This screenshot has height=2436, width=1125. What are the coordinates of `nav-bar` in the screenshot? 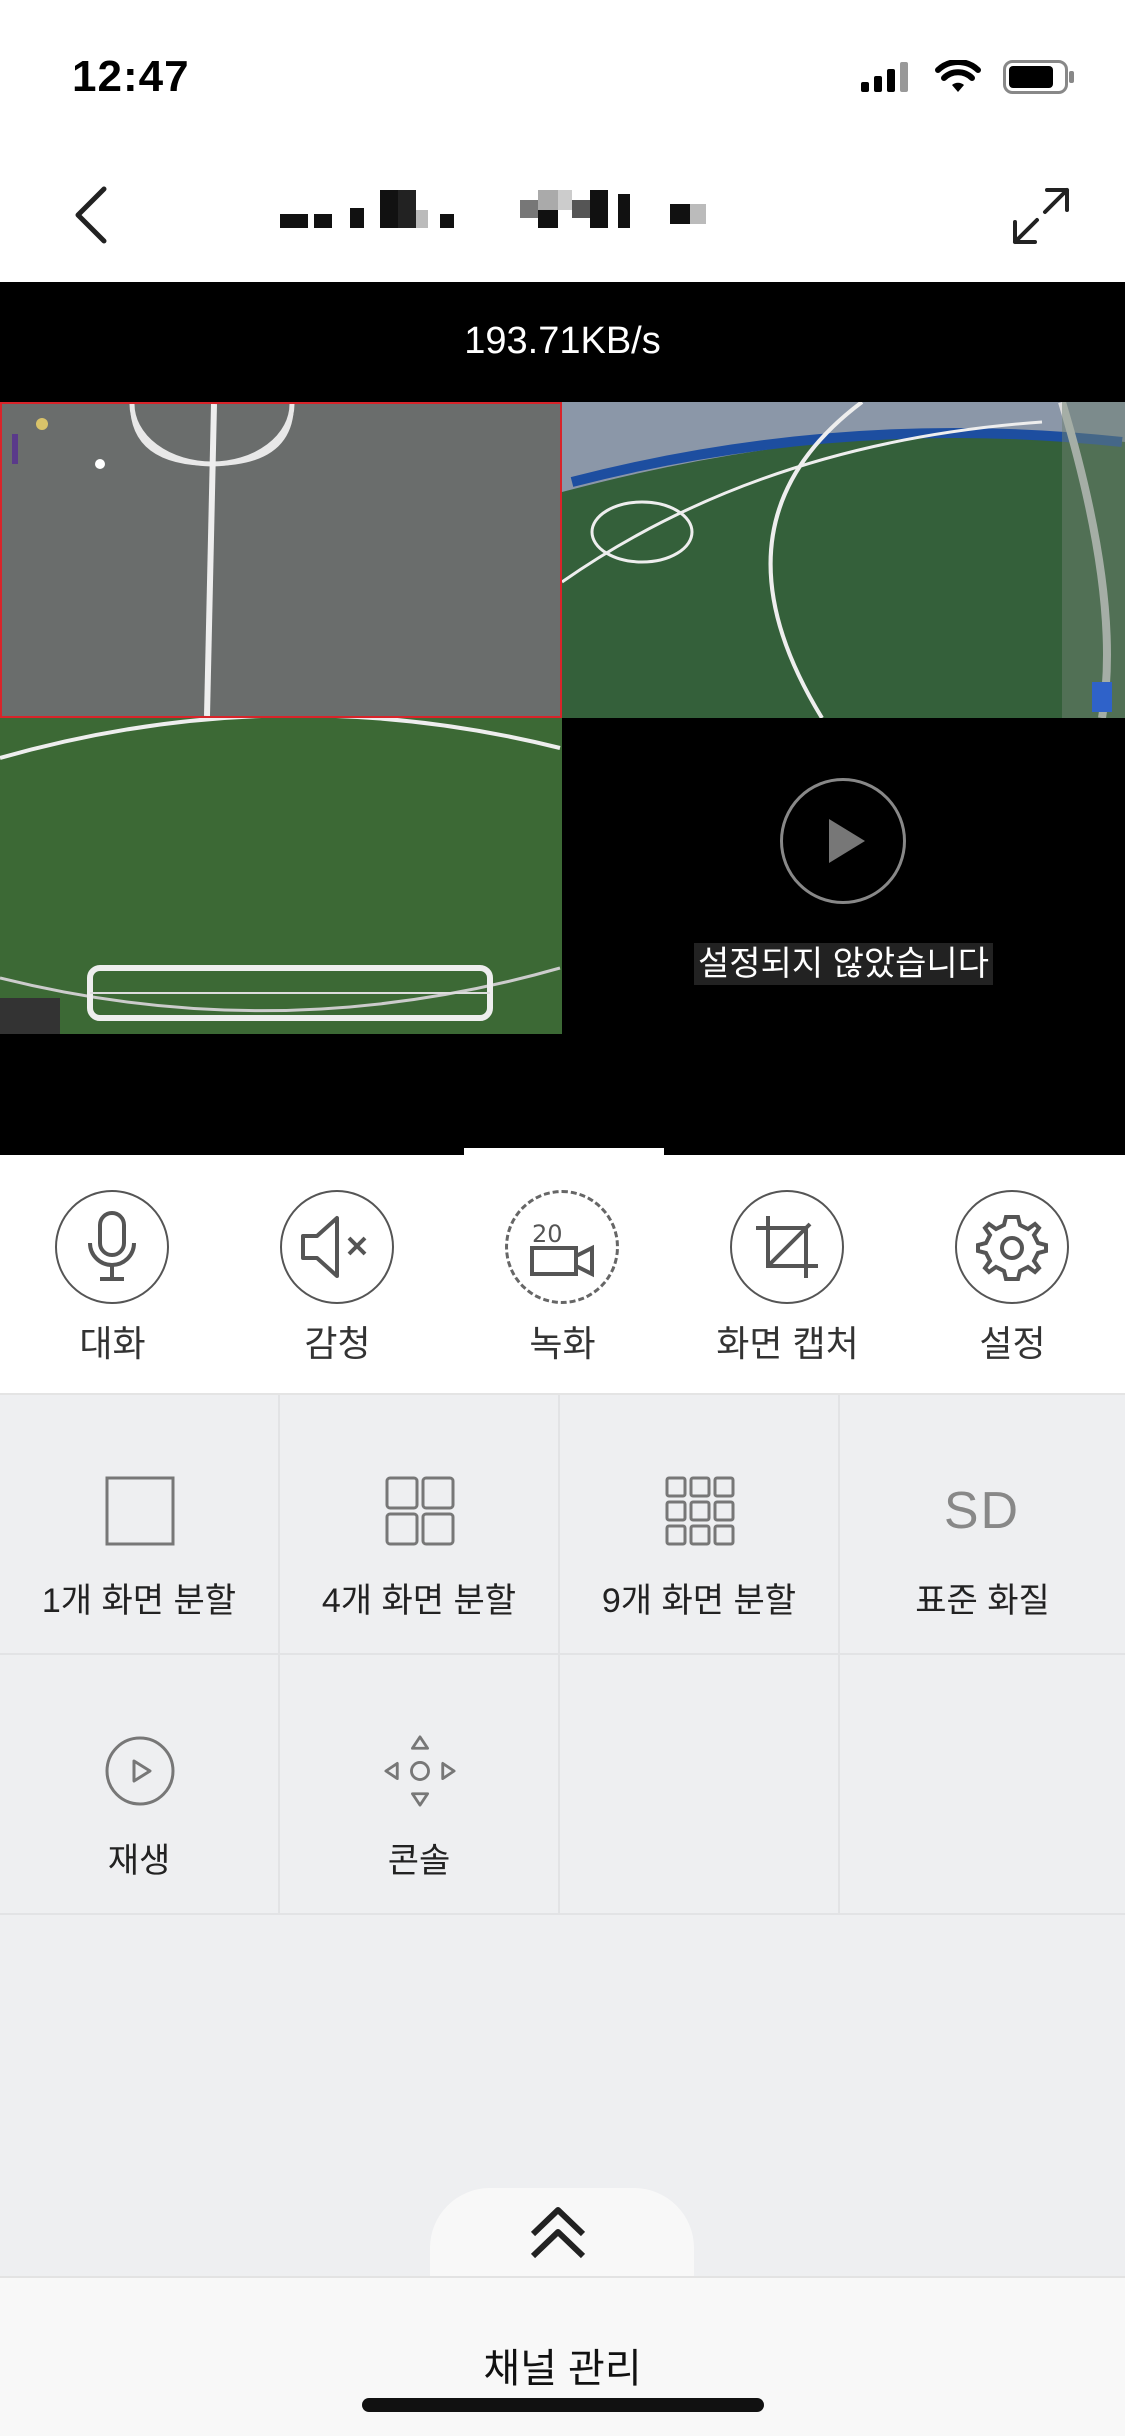 It's located at (562, 216).